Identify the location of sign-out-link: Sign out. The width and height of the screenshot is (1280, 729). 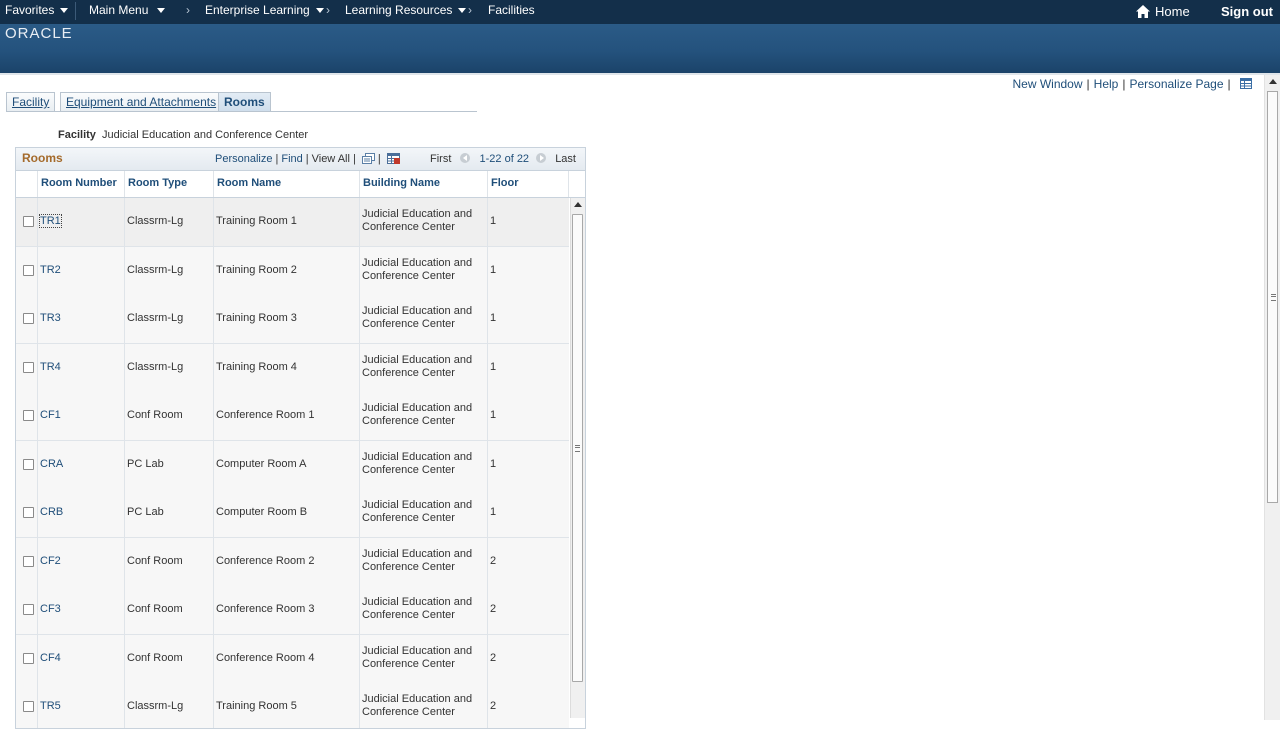
(1247, 12).